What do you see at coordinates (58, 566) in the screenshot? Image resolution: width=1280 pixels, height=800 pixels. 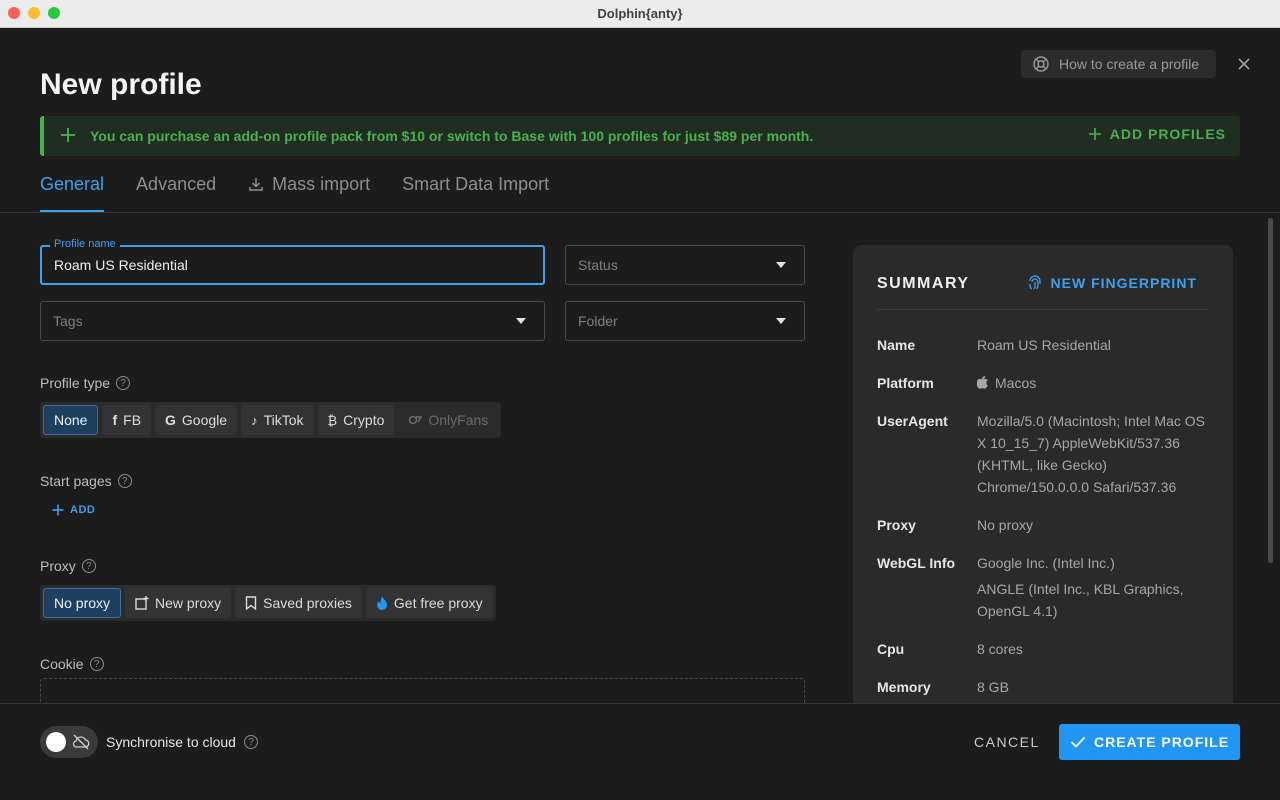 I see `section-label-text: Proxy` at bounding box center [58, 566].